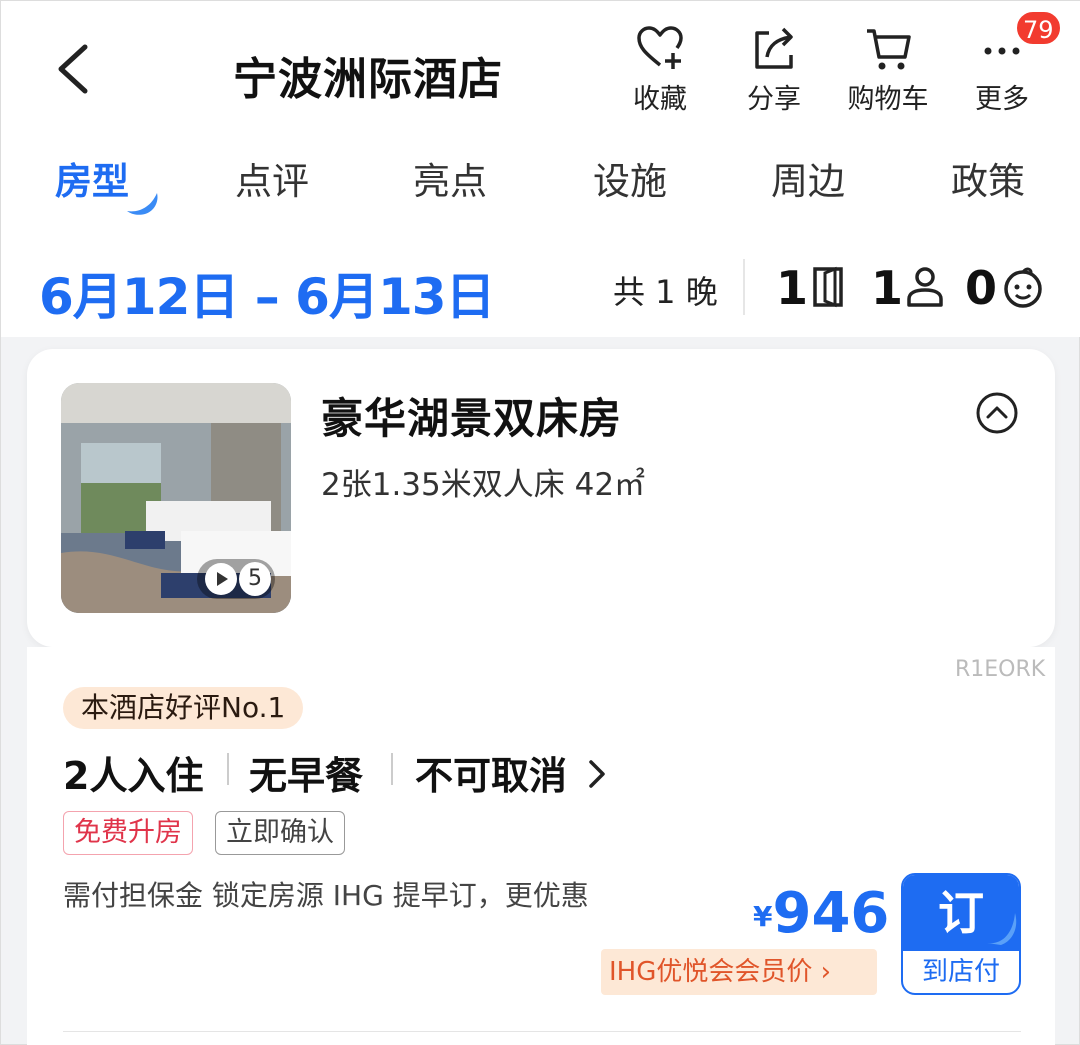 The image size is (1080, 1045). I want to click on cart-button: 购物车, so click(888, 69).